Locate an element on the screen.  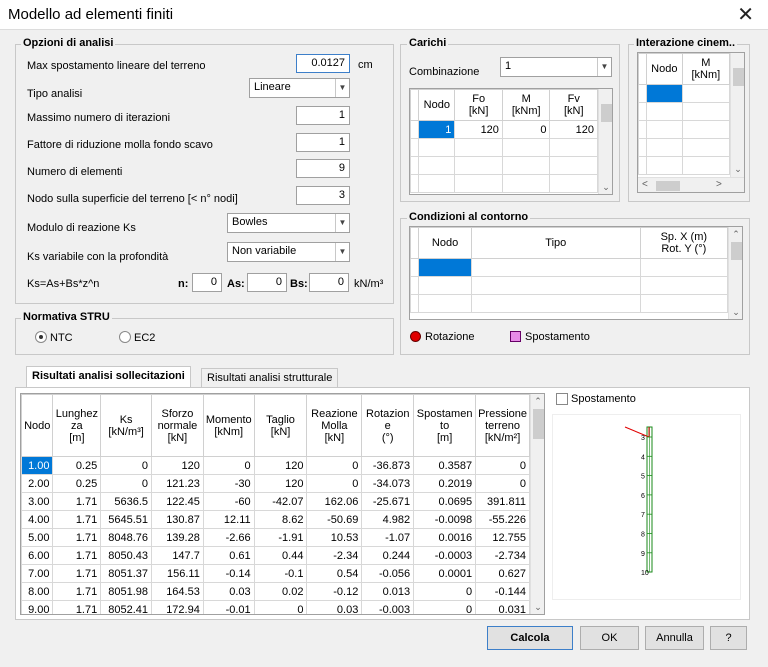
max-spost-input: 0.0127 is located at coordinates (323, 63).